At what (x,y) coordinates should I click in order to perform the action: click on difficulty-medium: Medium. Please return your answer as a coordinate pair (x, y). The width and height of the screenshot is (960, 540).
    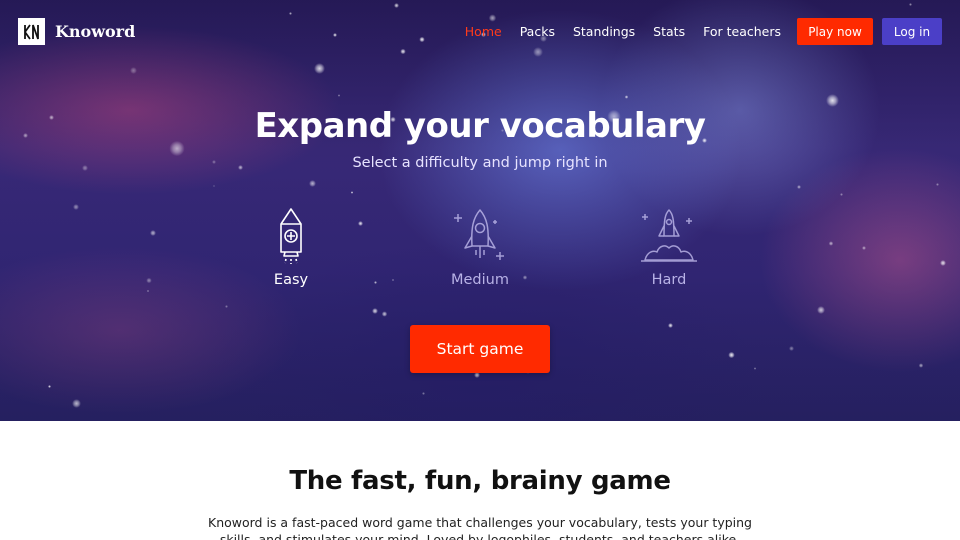
    Looking at the image, I should click on (480, 247).